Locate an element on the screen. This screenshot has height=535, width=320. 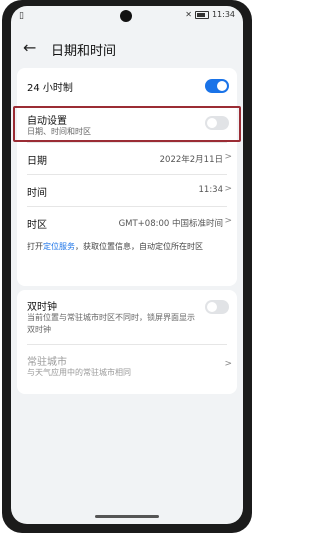
row-resident-city: 常驻城市 与天气应用中的常驻城市相同 > is located at coordinates (127, 367).